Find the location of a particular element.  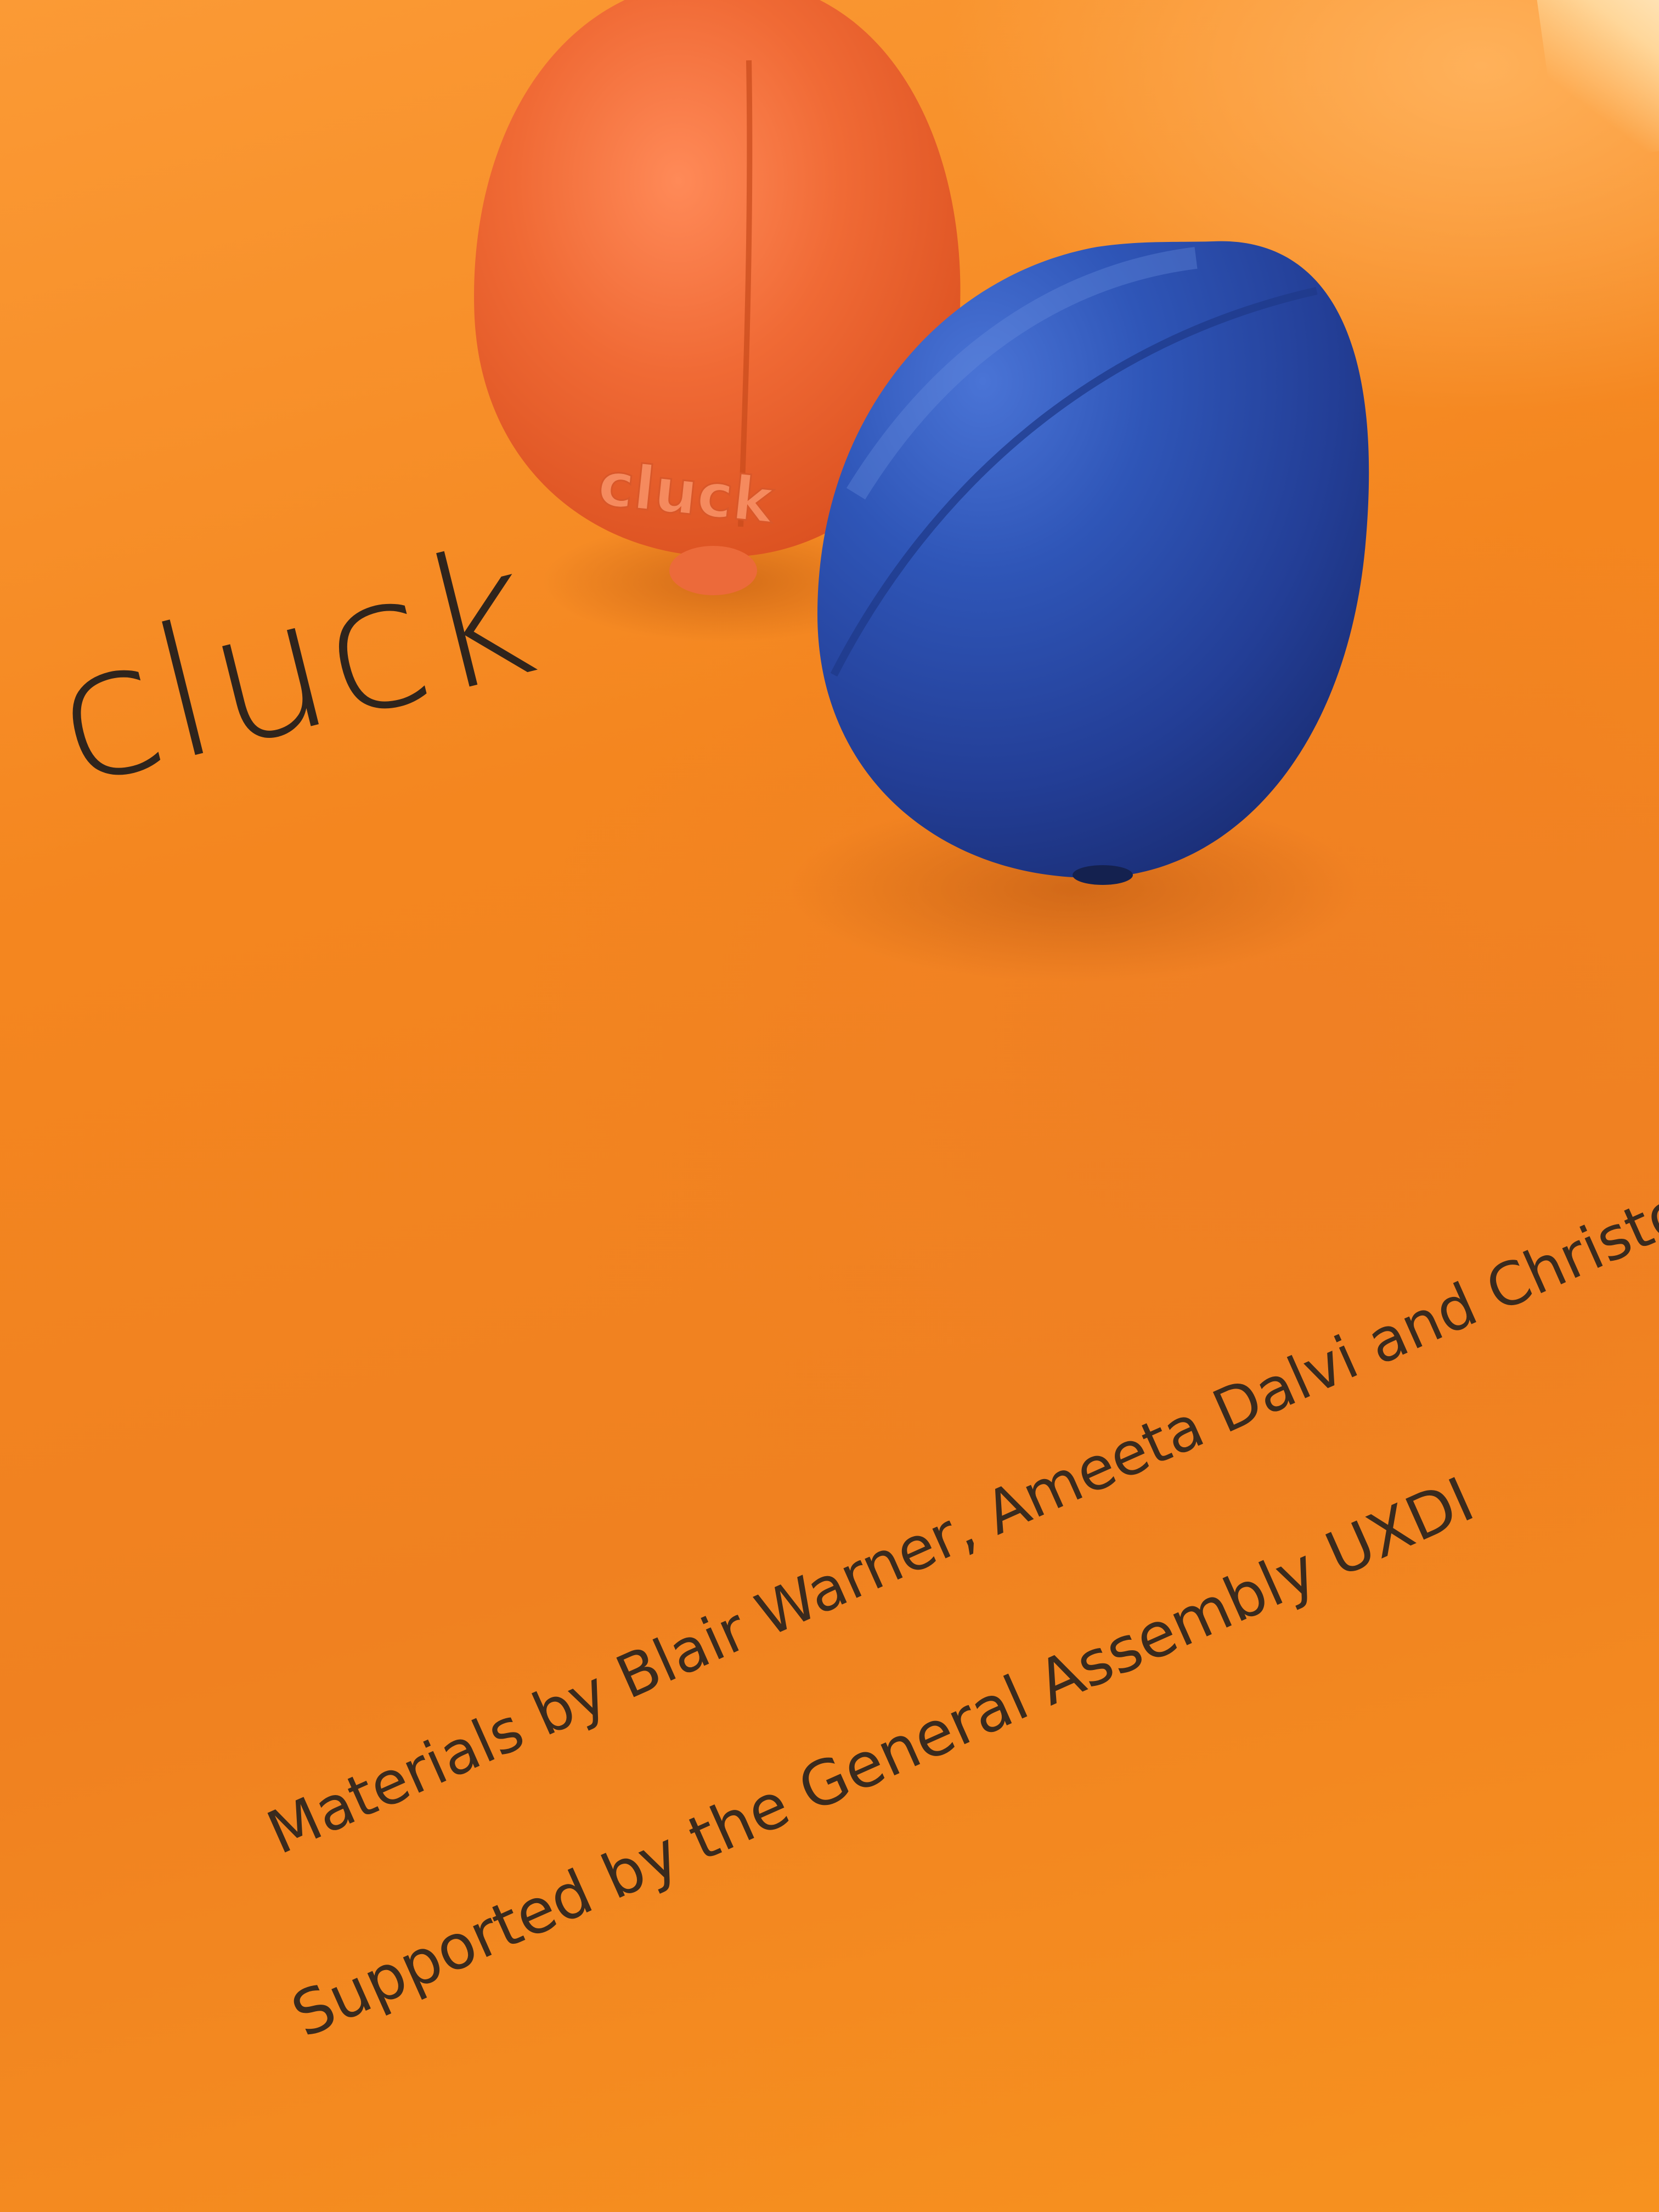

blue-egg-foot is located at coordinates (1103, 875).